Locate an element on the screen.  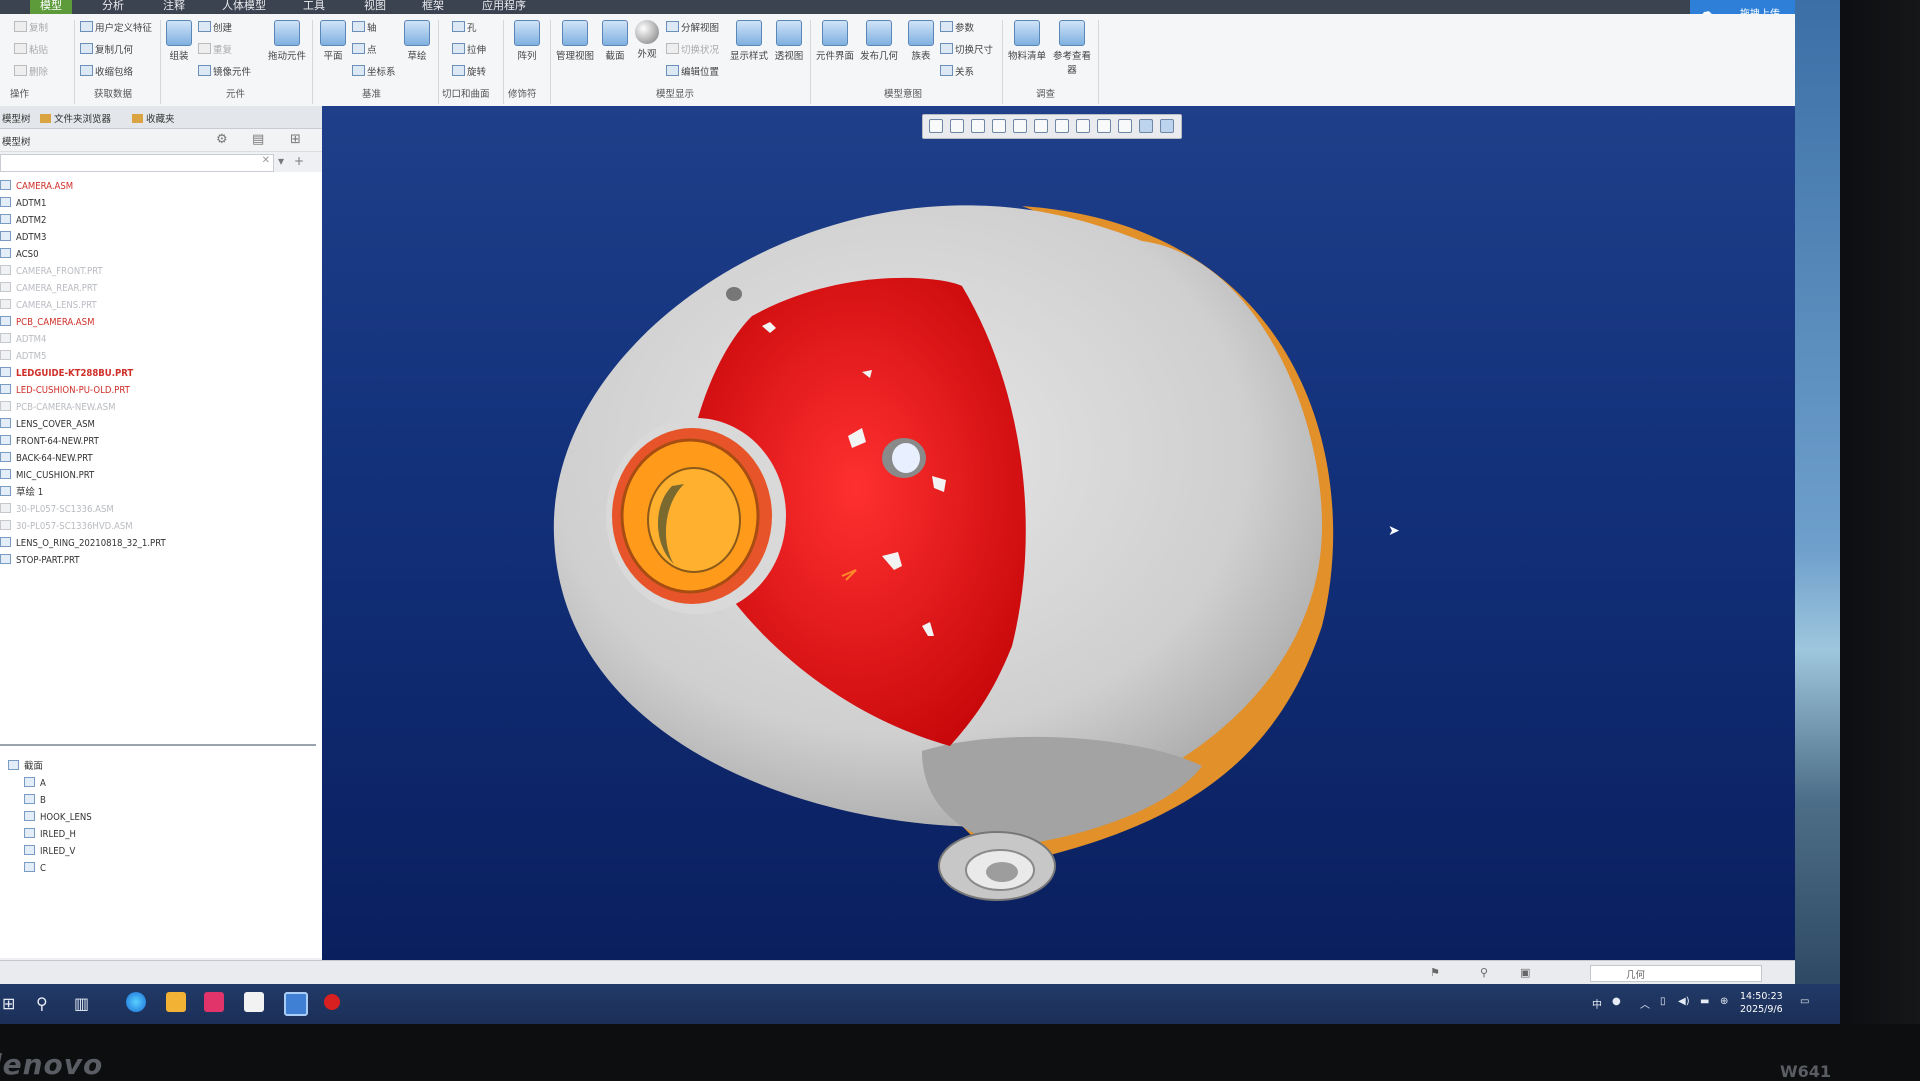
extrude-button: 拉伸 is located at coordinates (469, 49).